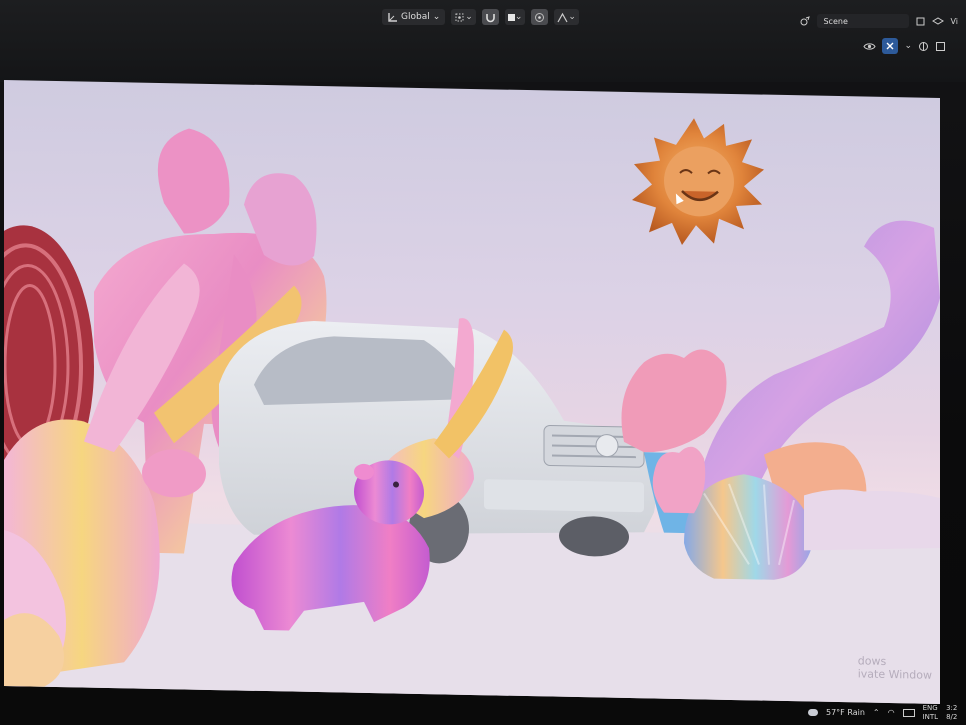  Describe the element at coordinates (511, 17) in the screenshot. I see `square-icon` at that location.